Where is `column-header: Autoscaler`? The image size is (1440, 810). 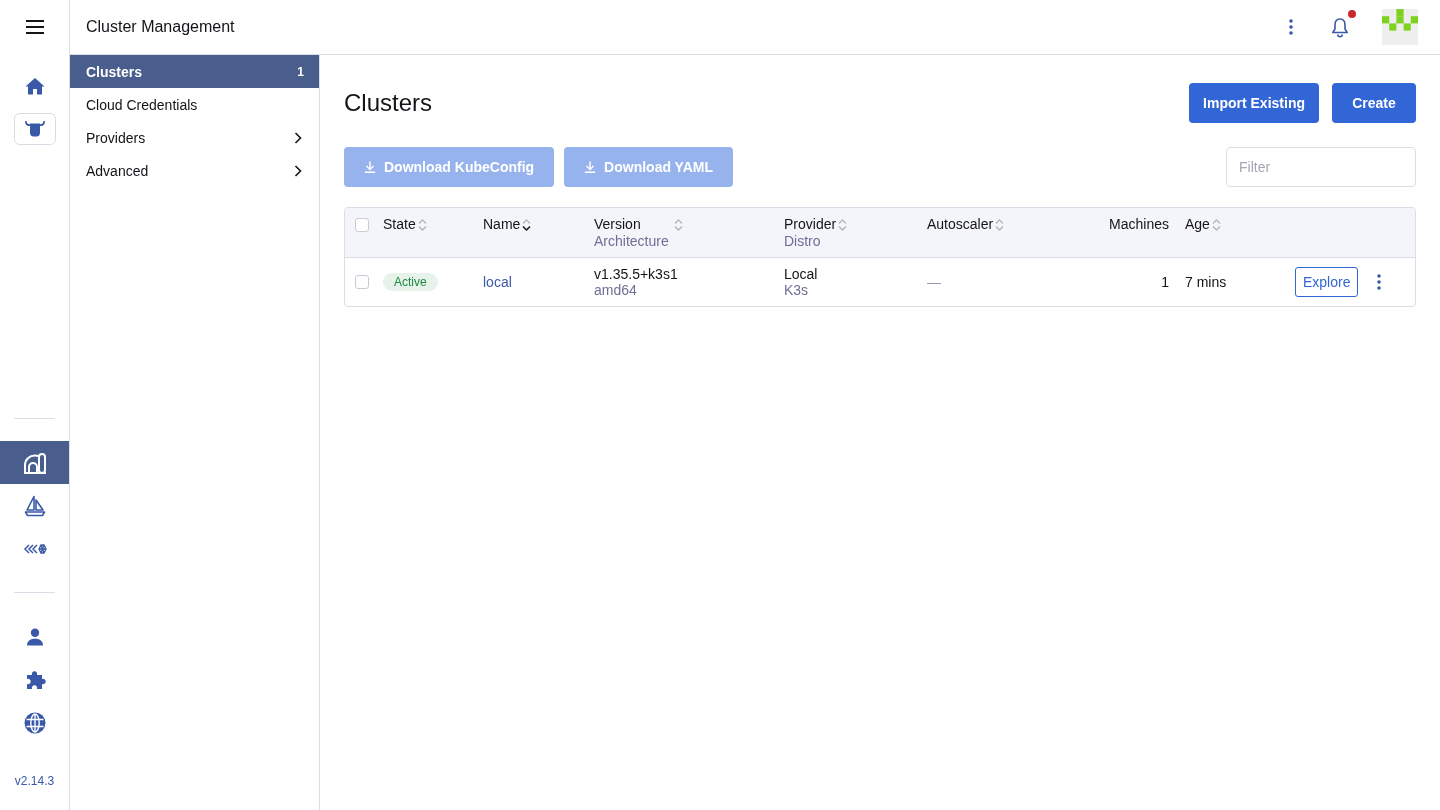 column-header: Autoscaler is located at coordinates (966, 224).